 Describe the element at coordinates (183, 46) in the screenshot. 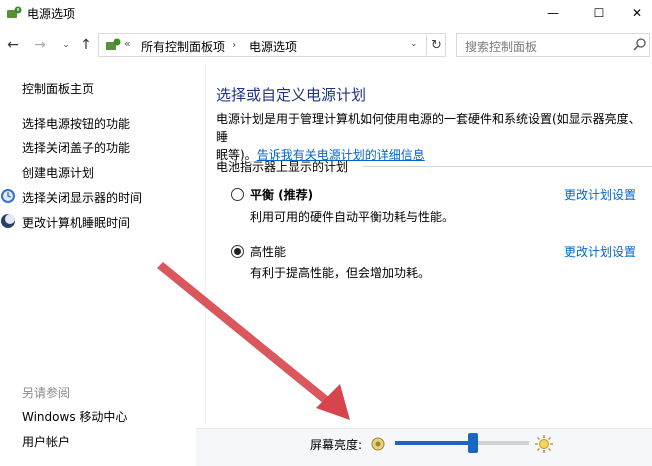

I see `breadcrumb-item: 所有控制面板项` at that location.